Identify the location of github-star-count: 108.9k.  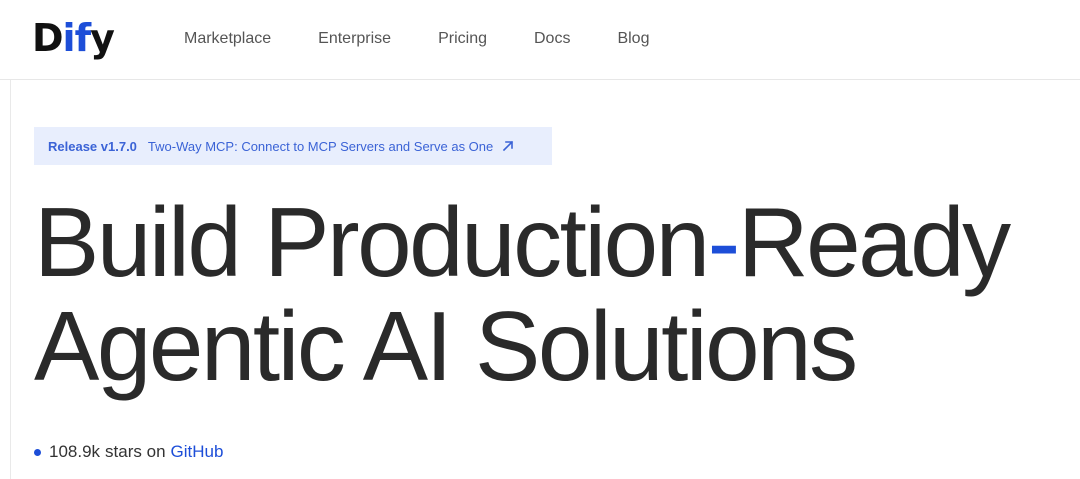
(75, 451).